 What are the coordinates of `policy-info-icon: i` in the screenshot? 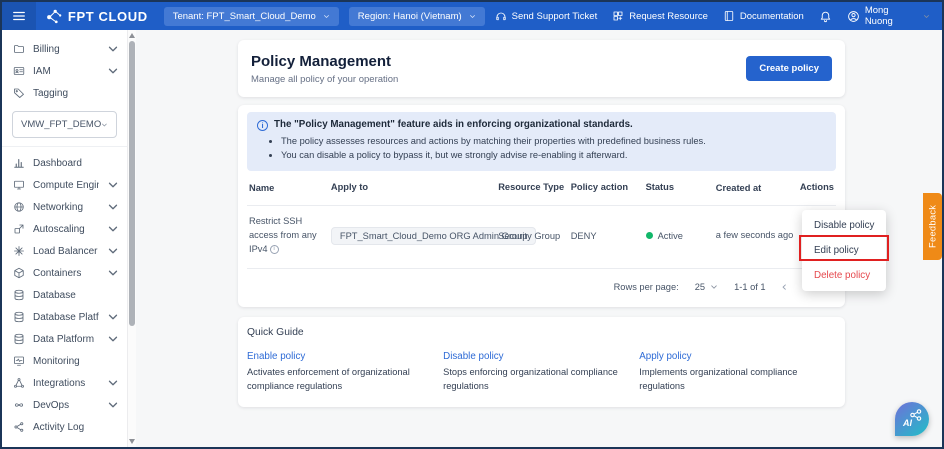 It's located at (274, 249).